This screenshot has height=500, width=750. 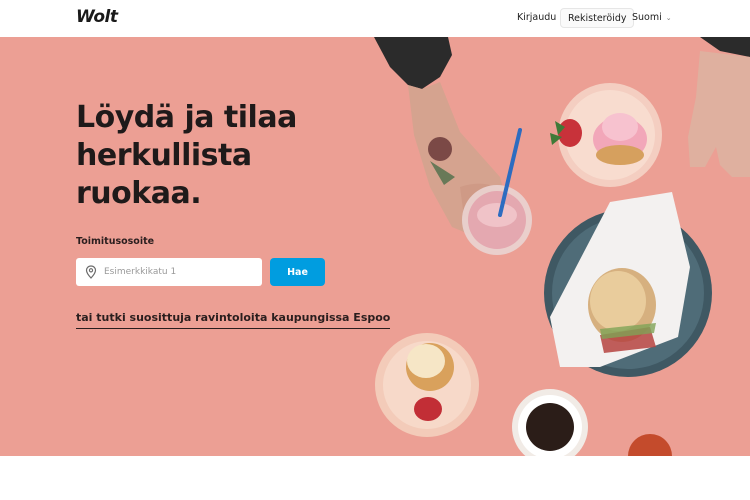 I want to click on address-input, so click(x=179, y=272).